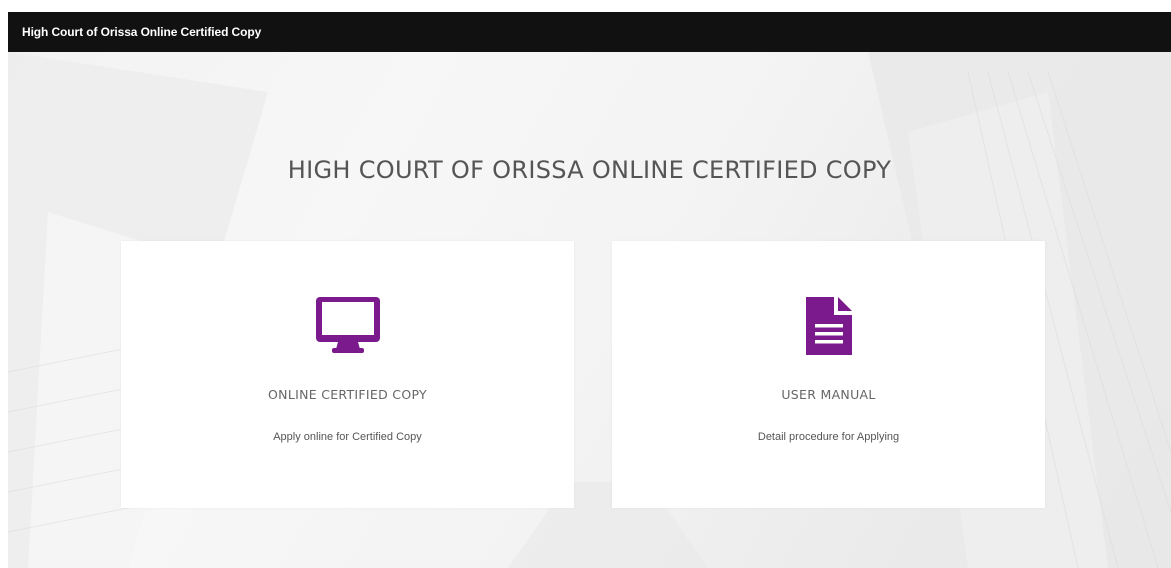 The height and width of the screenshot is (568, 1171). I want to click on monitor-icon, so click(347, 327).